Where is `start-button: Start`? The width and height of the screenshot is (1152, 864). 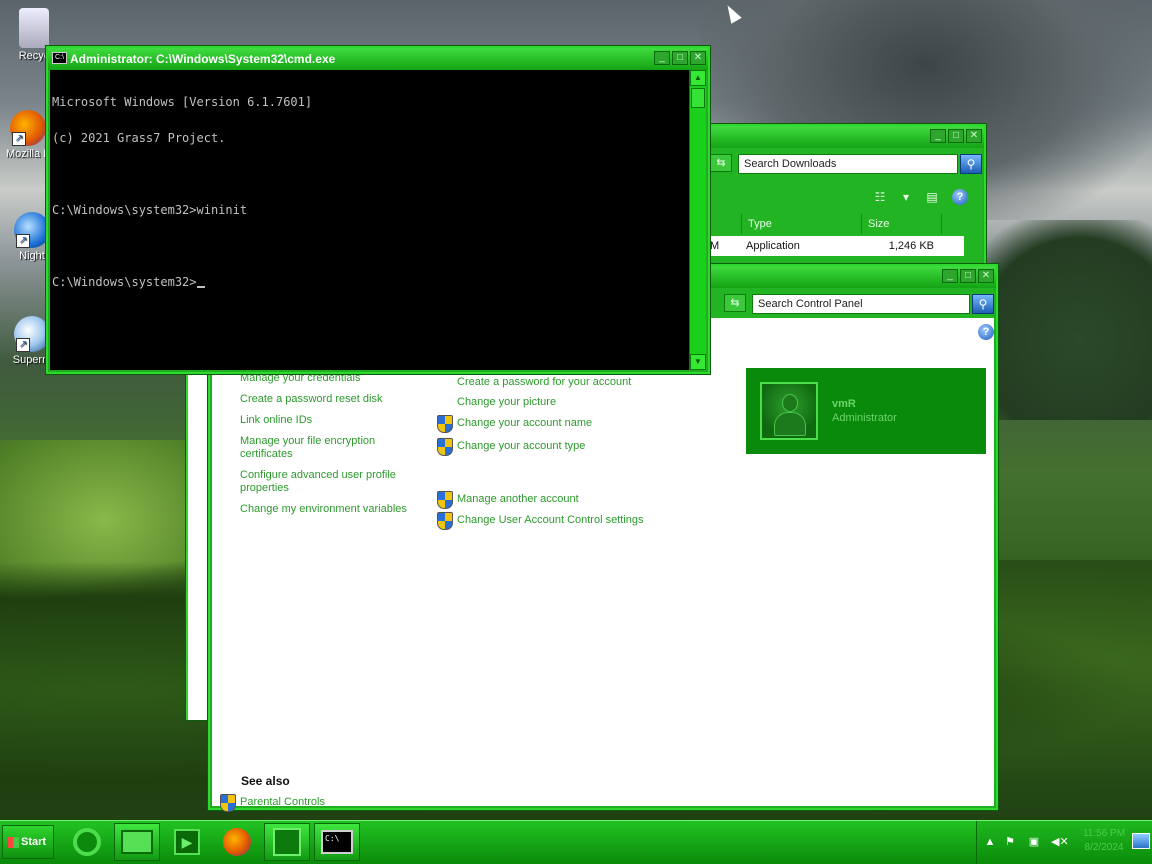 start-button: Start is located at coordinates (28, 842).